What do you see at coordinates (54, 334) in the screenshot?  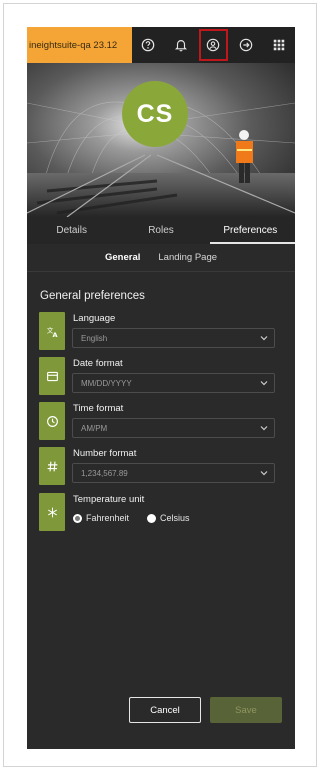 I see `svg-text: A` at bounding box center [54, 334].